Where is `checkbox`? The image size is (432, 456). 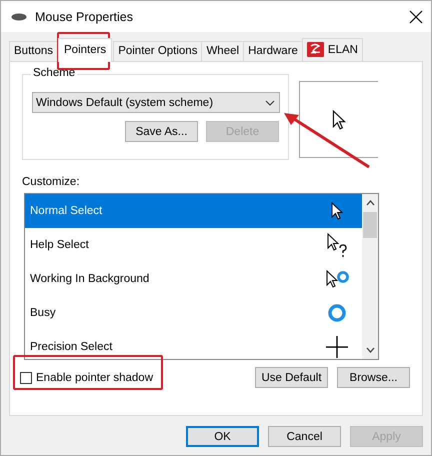 checkbox is located at coordinates (26, 378).